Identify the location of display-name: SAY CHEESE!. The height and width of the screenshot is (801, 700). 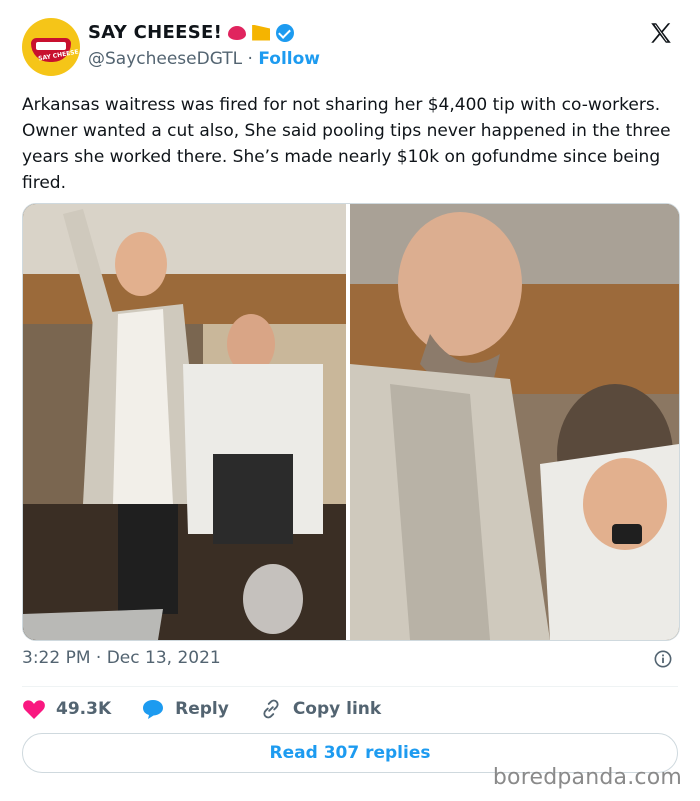
(155, 32).